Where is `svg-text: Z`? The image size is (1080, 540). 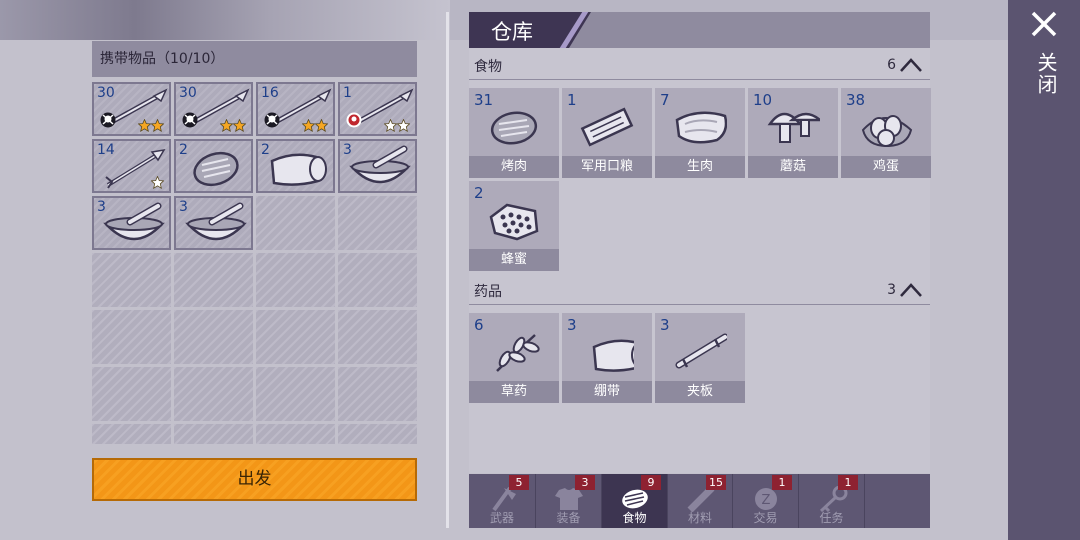 svg-text: Z is located at coordinates (765, 500).